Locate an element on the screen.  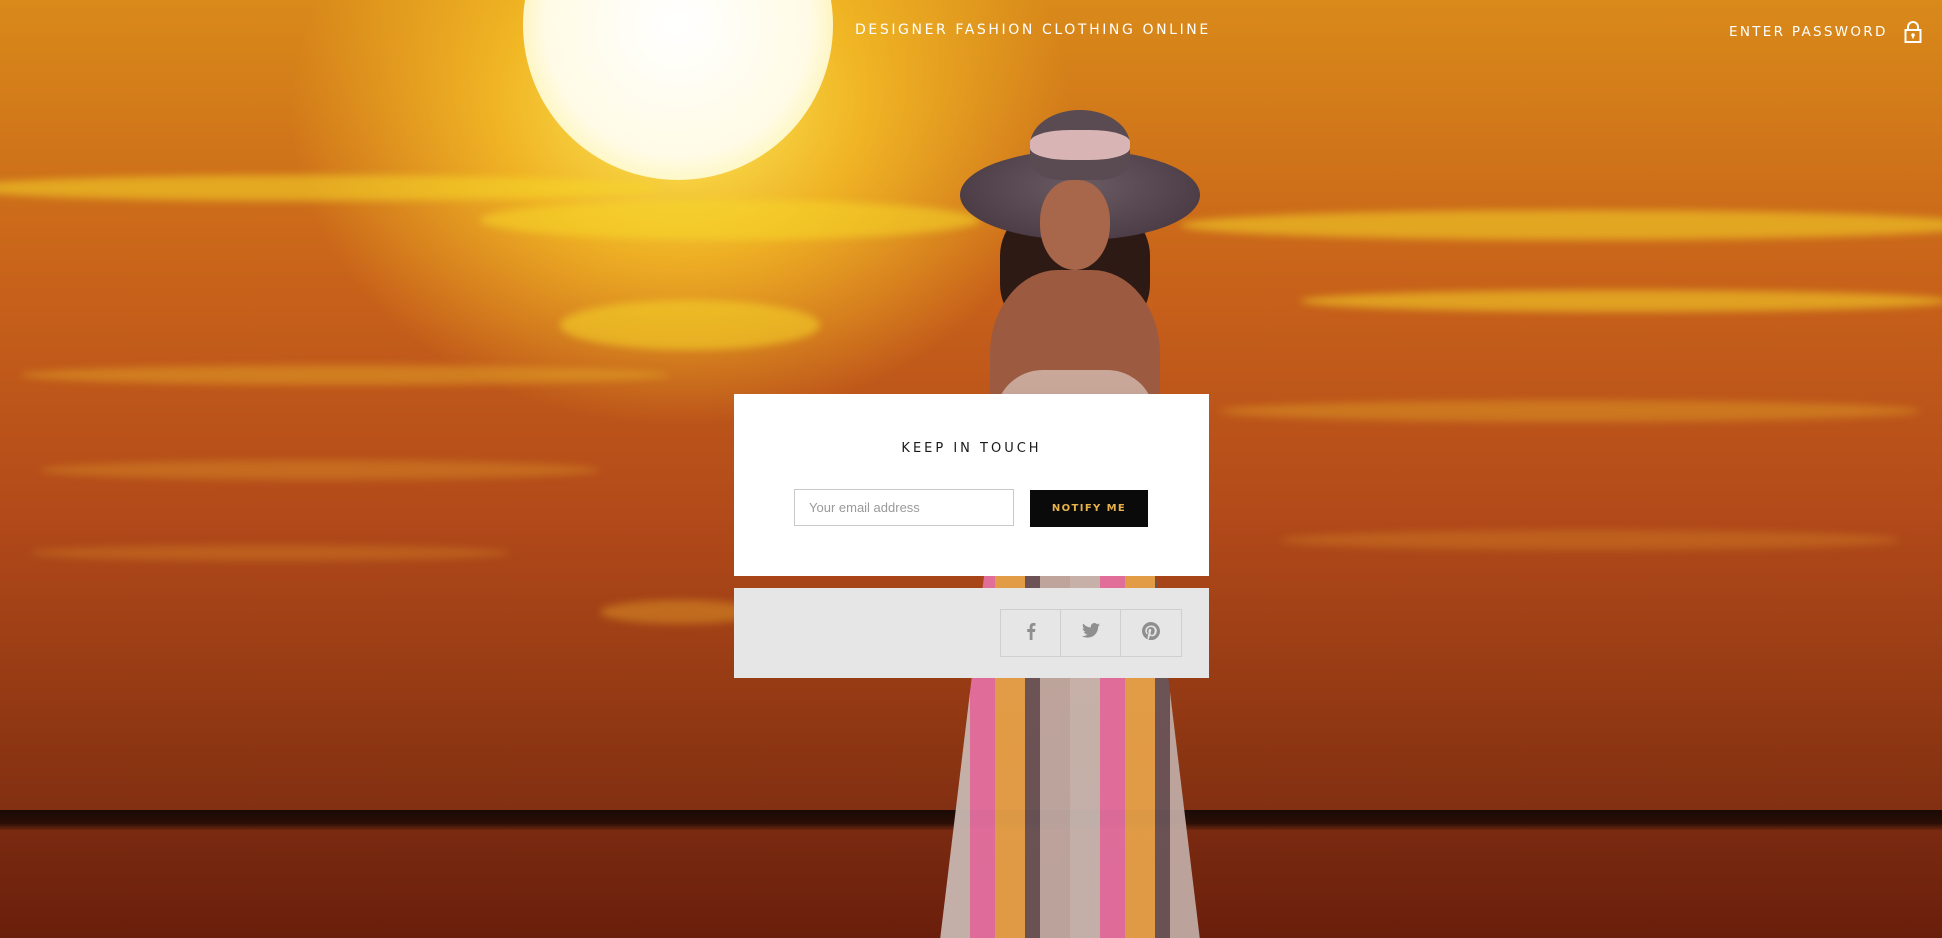
lock-icon is located at coordinates (1913, 32).